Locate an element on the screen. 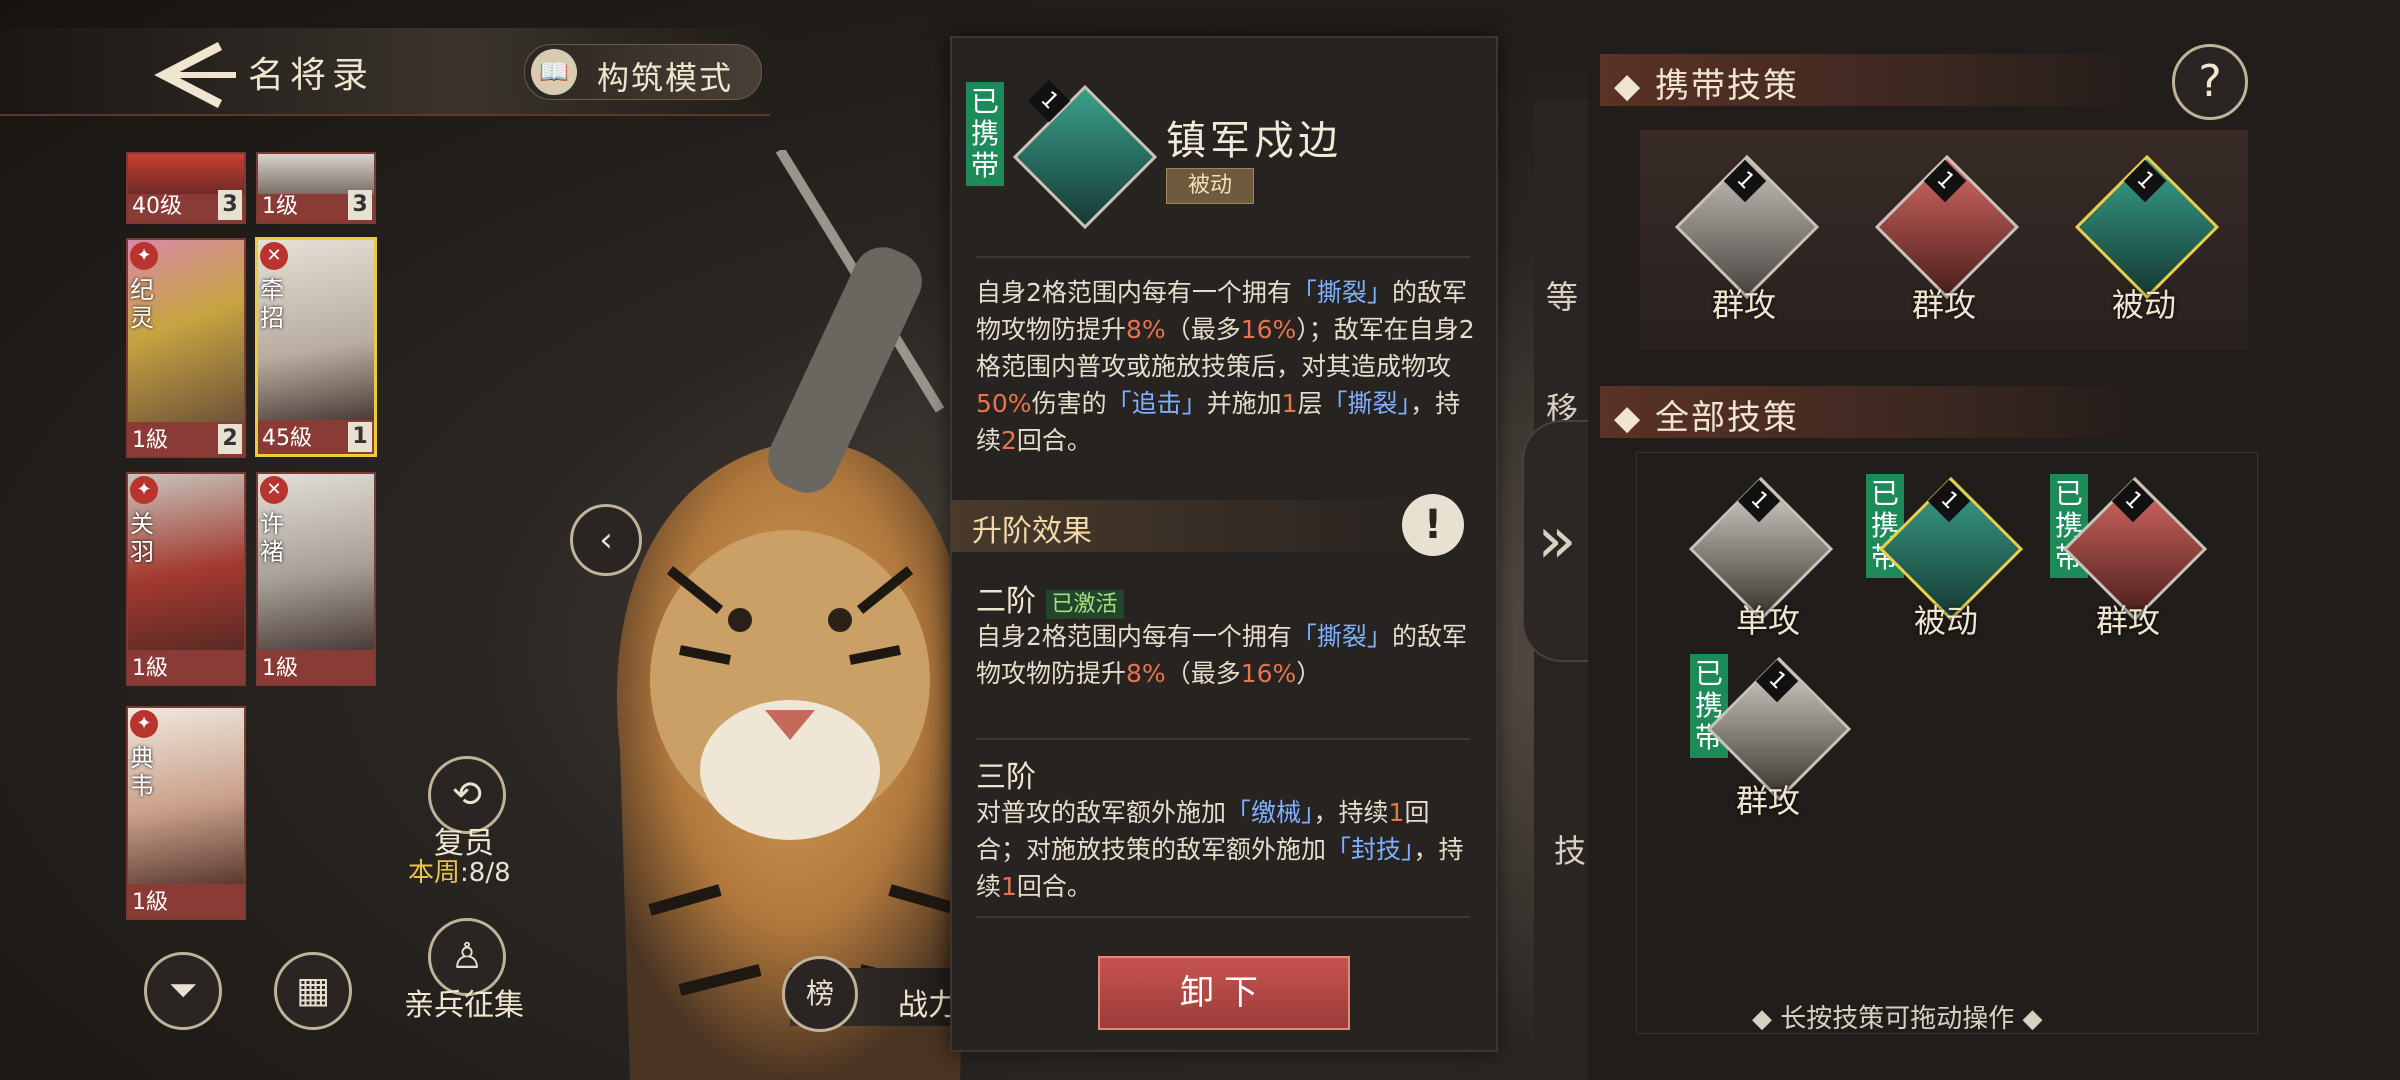 The width and height of the screenshot is (2400, 1080). chevron-right-icon: » is located at coordinates (1557, 541).